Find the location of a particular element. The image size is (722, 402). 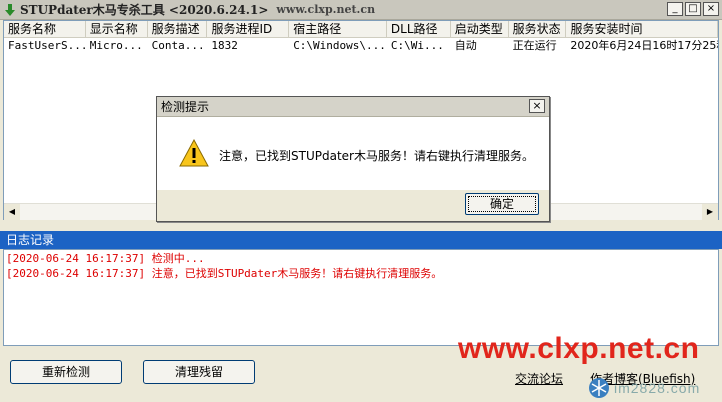

column-header: 服务安装时间 is located at coordinates (642, 29).